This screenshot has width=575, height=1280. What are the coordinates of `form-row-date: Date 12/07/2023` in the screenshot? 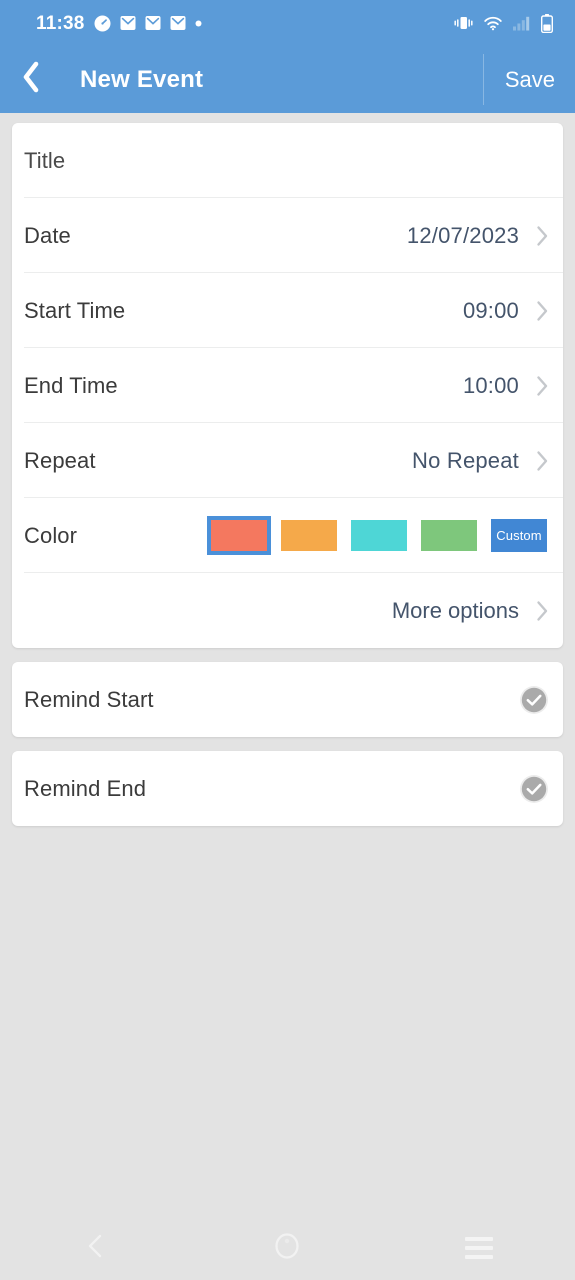 It's located at (287, 235).